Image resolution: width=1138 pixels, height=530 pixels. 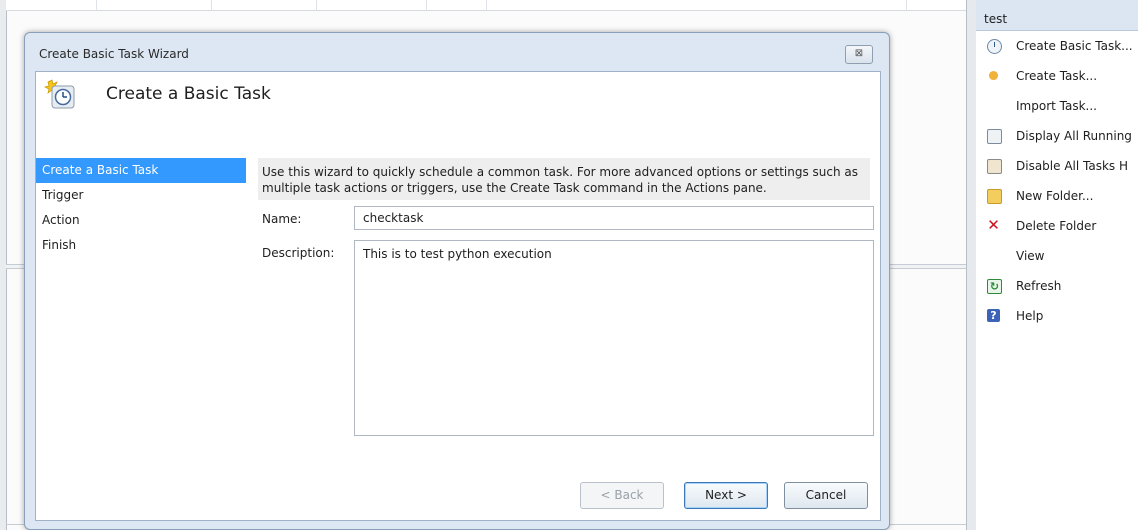 I want to click on disable-history-icon, so click(x=994, y=166).